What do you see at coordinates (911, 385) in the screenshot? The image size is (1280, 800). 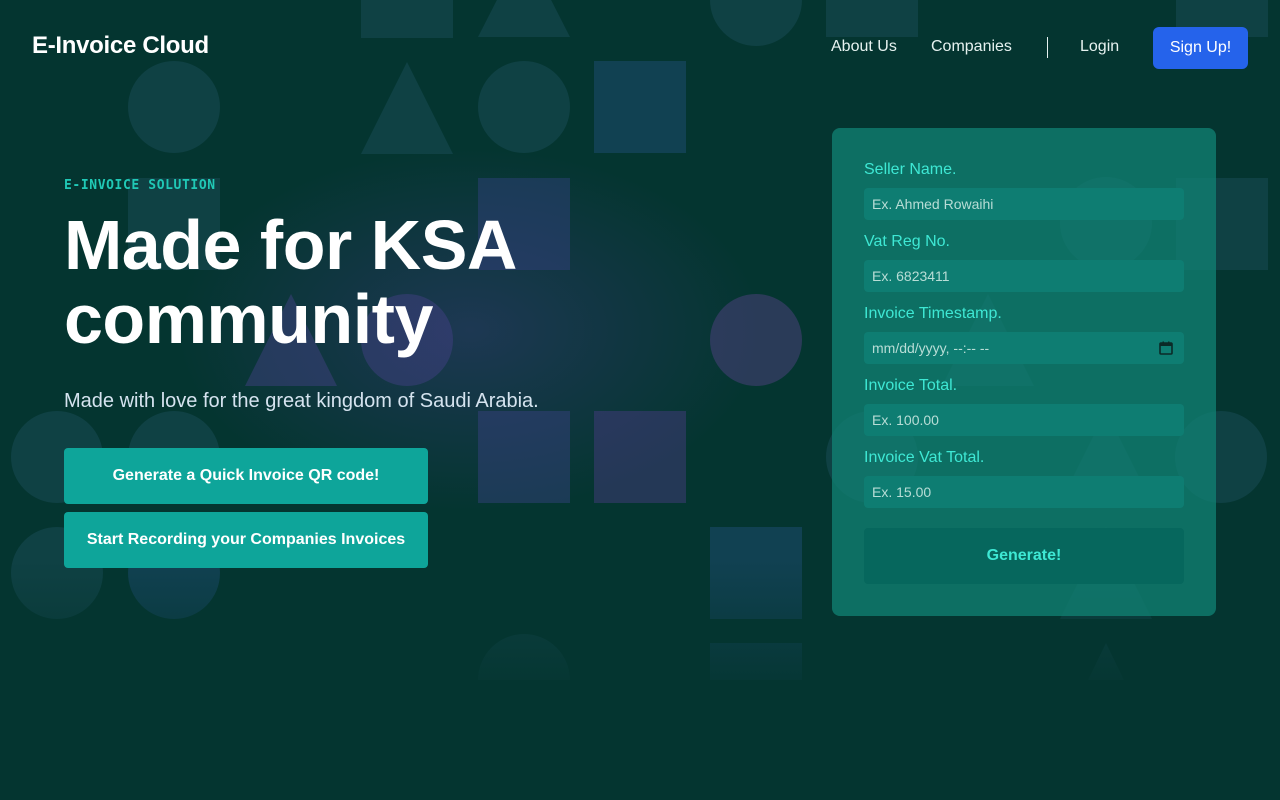 I see `invoice-total-label: Invoice Total.` at bounding box center [911, 385].